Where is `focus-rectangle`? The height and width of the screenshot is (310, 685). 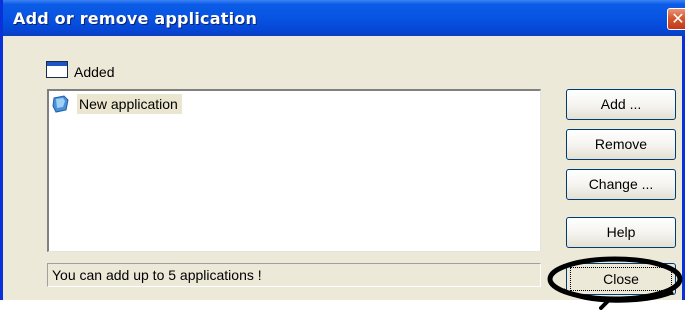
focus-rectangle is located at coordinates (621, 279).